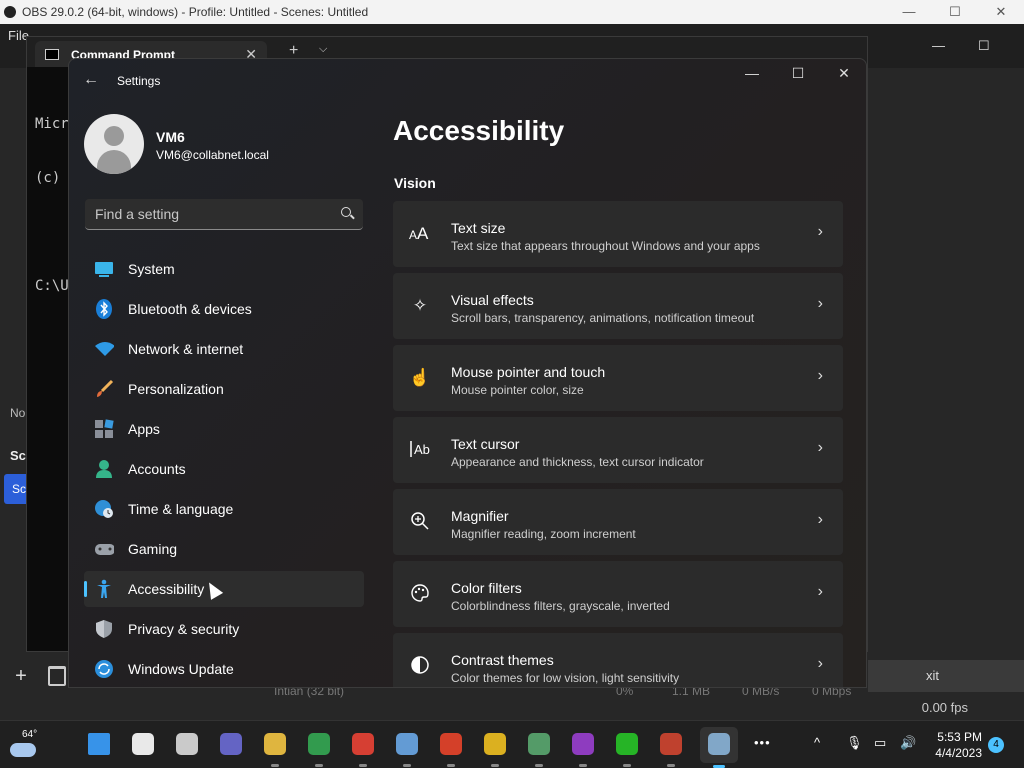 This screenshot has width=1024, height=768. What do you see at coordinates (224, 469) in the screenshot?
I see `sidebar-item-accounts: Accounts` at bounding box center [224, 469].